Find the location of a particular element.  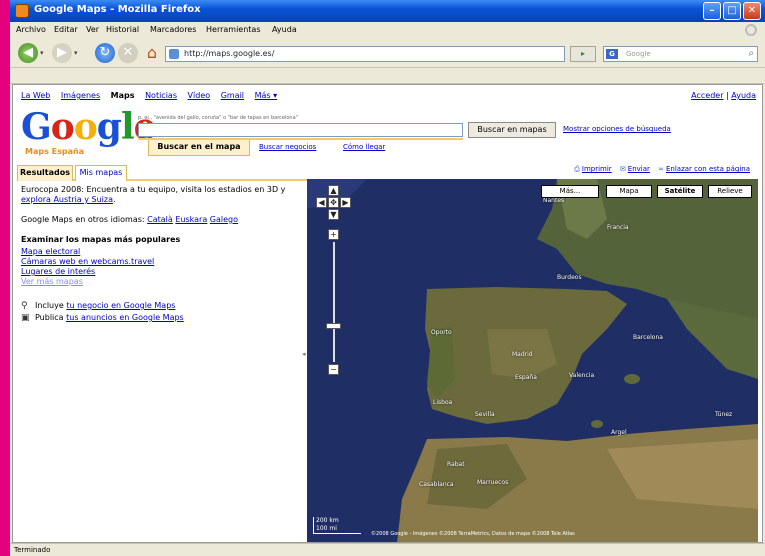

printer-icon: ⎙ is located at coordinates (577, 169).